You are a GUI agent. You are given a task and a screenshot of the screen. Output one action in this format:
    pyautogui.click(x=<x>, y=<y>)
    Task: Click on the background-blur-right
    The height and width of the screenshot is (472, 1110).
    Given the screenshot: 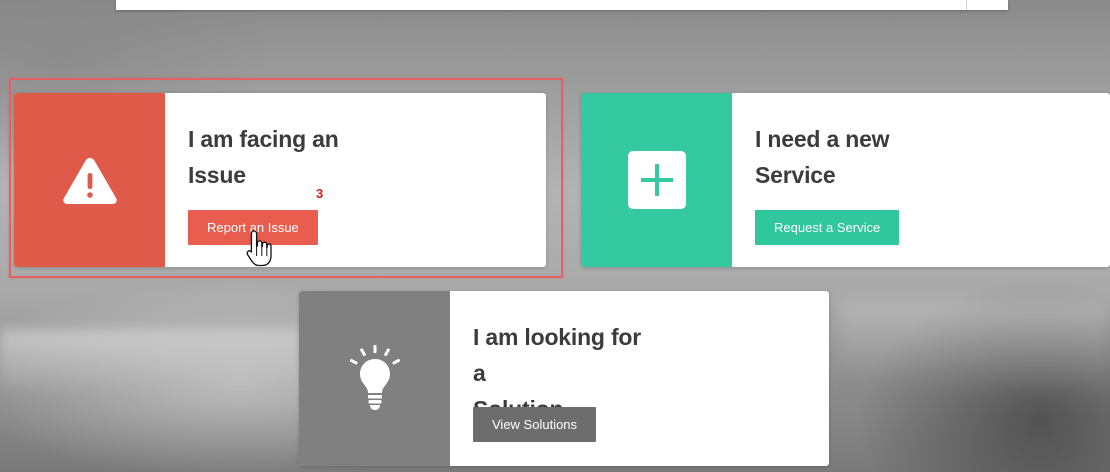 What is the action you would take?
    pyautogui.click(x=975, y=345)
    